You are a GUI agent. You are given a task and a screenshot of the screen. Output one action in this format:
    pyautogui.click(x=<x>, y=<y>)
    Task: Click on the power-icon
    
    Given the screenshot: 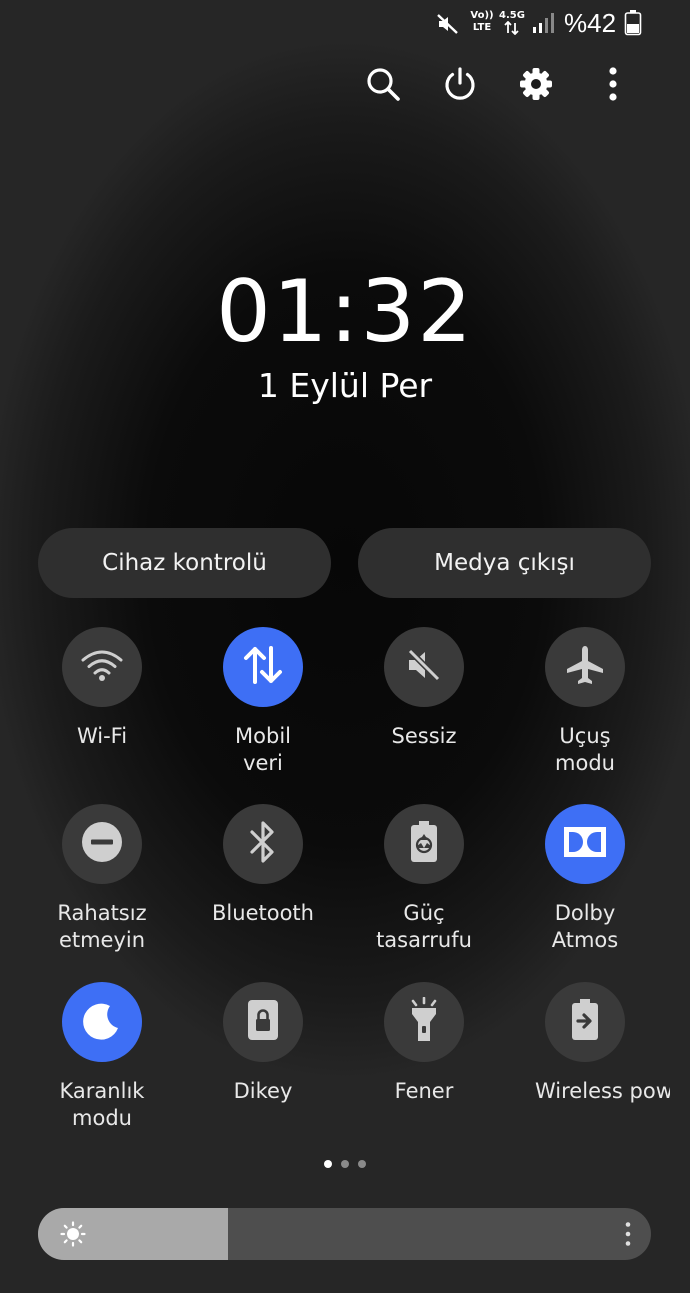 What is the action you would take?
    pyautogui.click(x=460, y=86)
    